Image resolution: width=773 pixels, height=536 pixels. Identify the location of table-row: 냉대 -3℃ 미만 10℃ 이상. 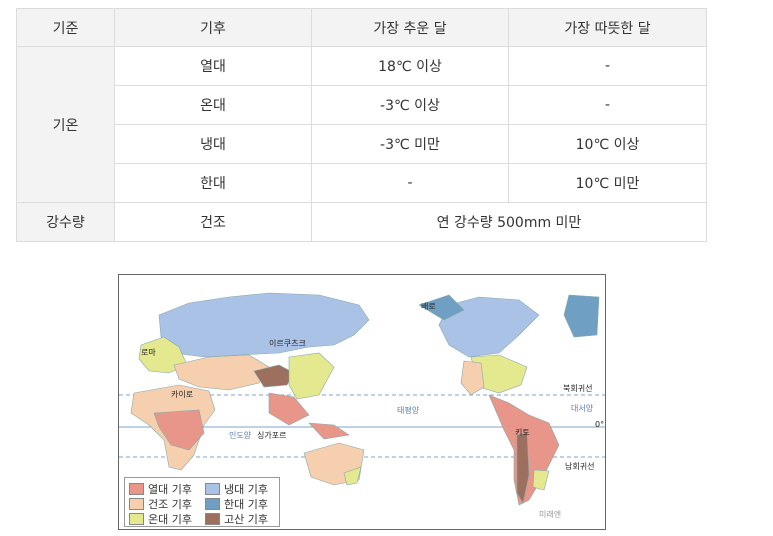
(362, 144).